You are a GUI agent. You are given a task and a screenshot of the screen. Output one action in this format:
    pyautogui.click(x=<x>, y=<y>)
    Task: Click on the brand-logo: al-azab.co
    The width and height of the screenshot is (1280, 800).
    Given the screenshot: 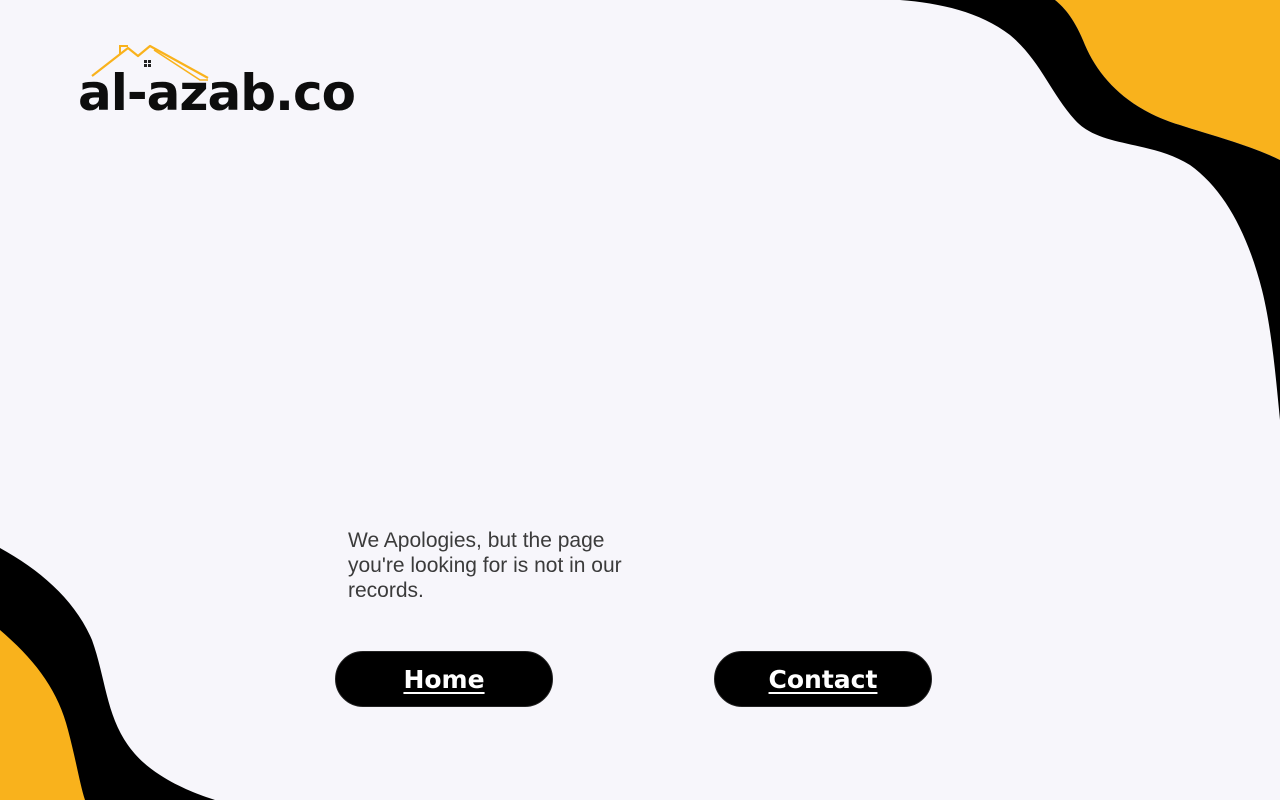 What is the action you would take?
    pyautogui.click(x=228, y=85)
    